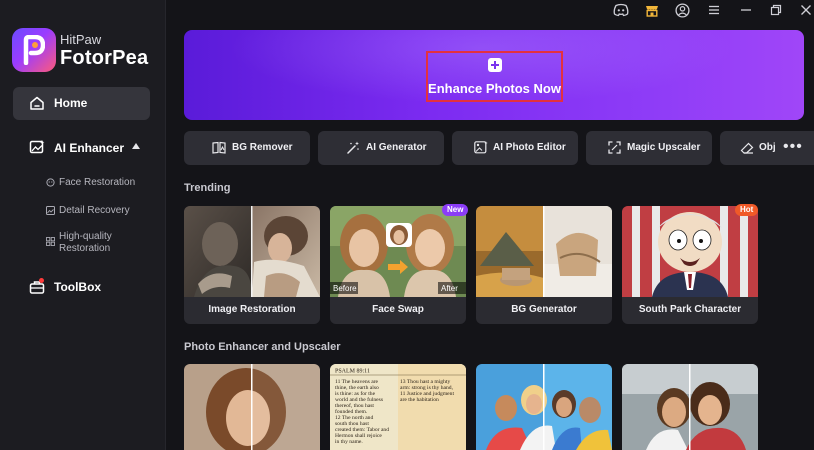 Image resolution: width=814 pixels, height=450 pixels. I want to click on ai-generator-button: AI Generator, so click(381, 148).